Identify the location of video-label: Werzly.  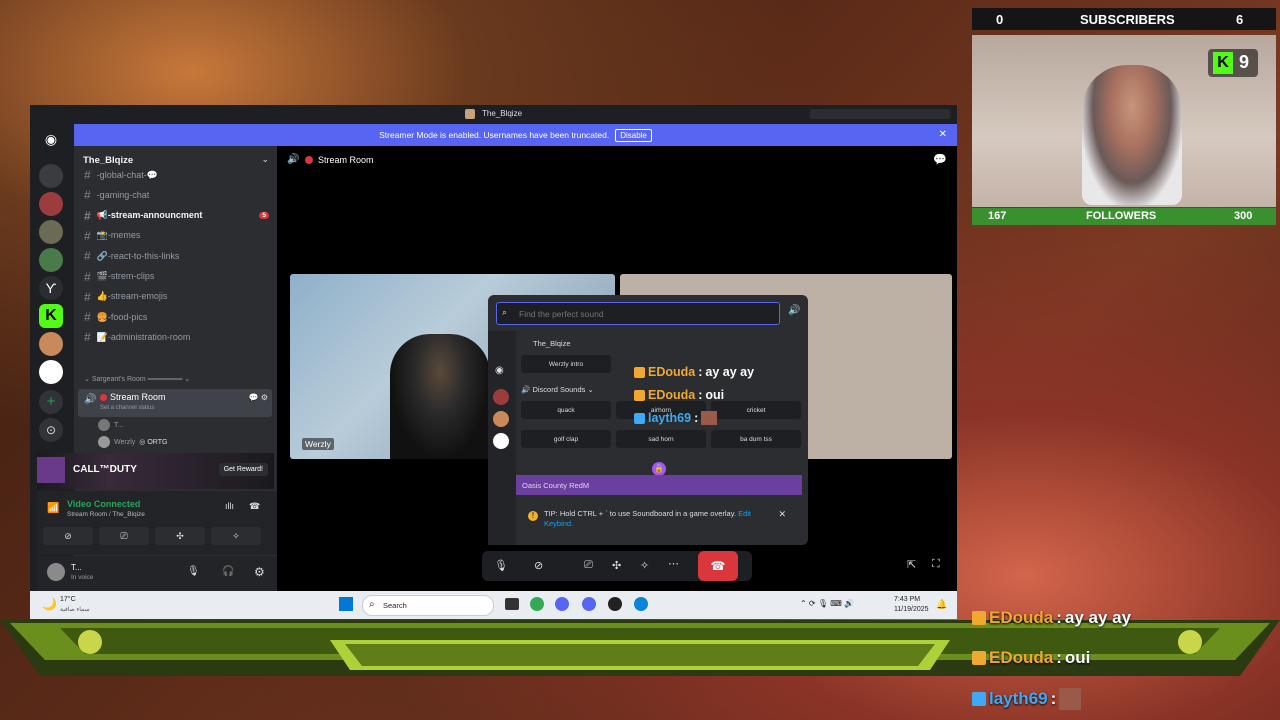
(318, 444).